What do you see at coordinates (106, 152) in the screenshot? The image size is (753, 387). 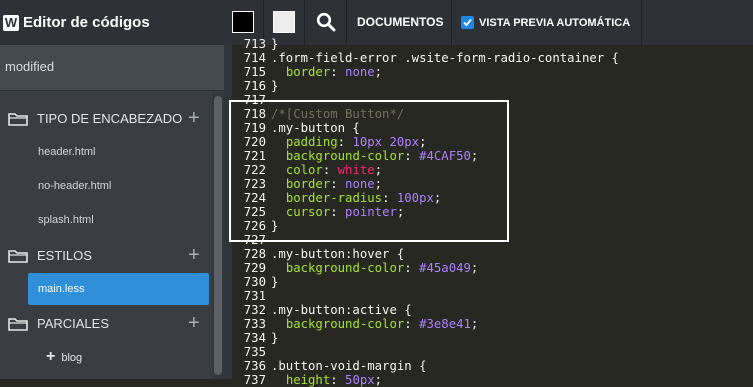 I see `file-item-header: header.html` at bounding box center [106, 152].